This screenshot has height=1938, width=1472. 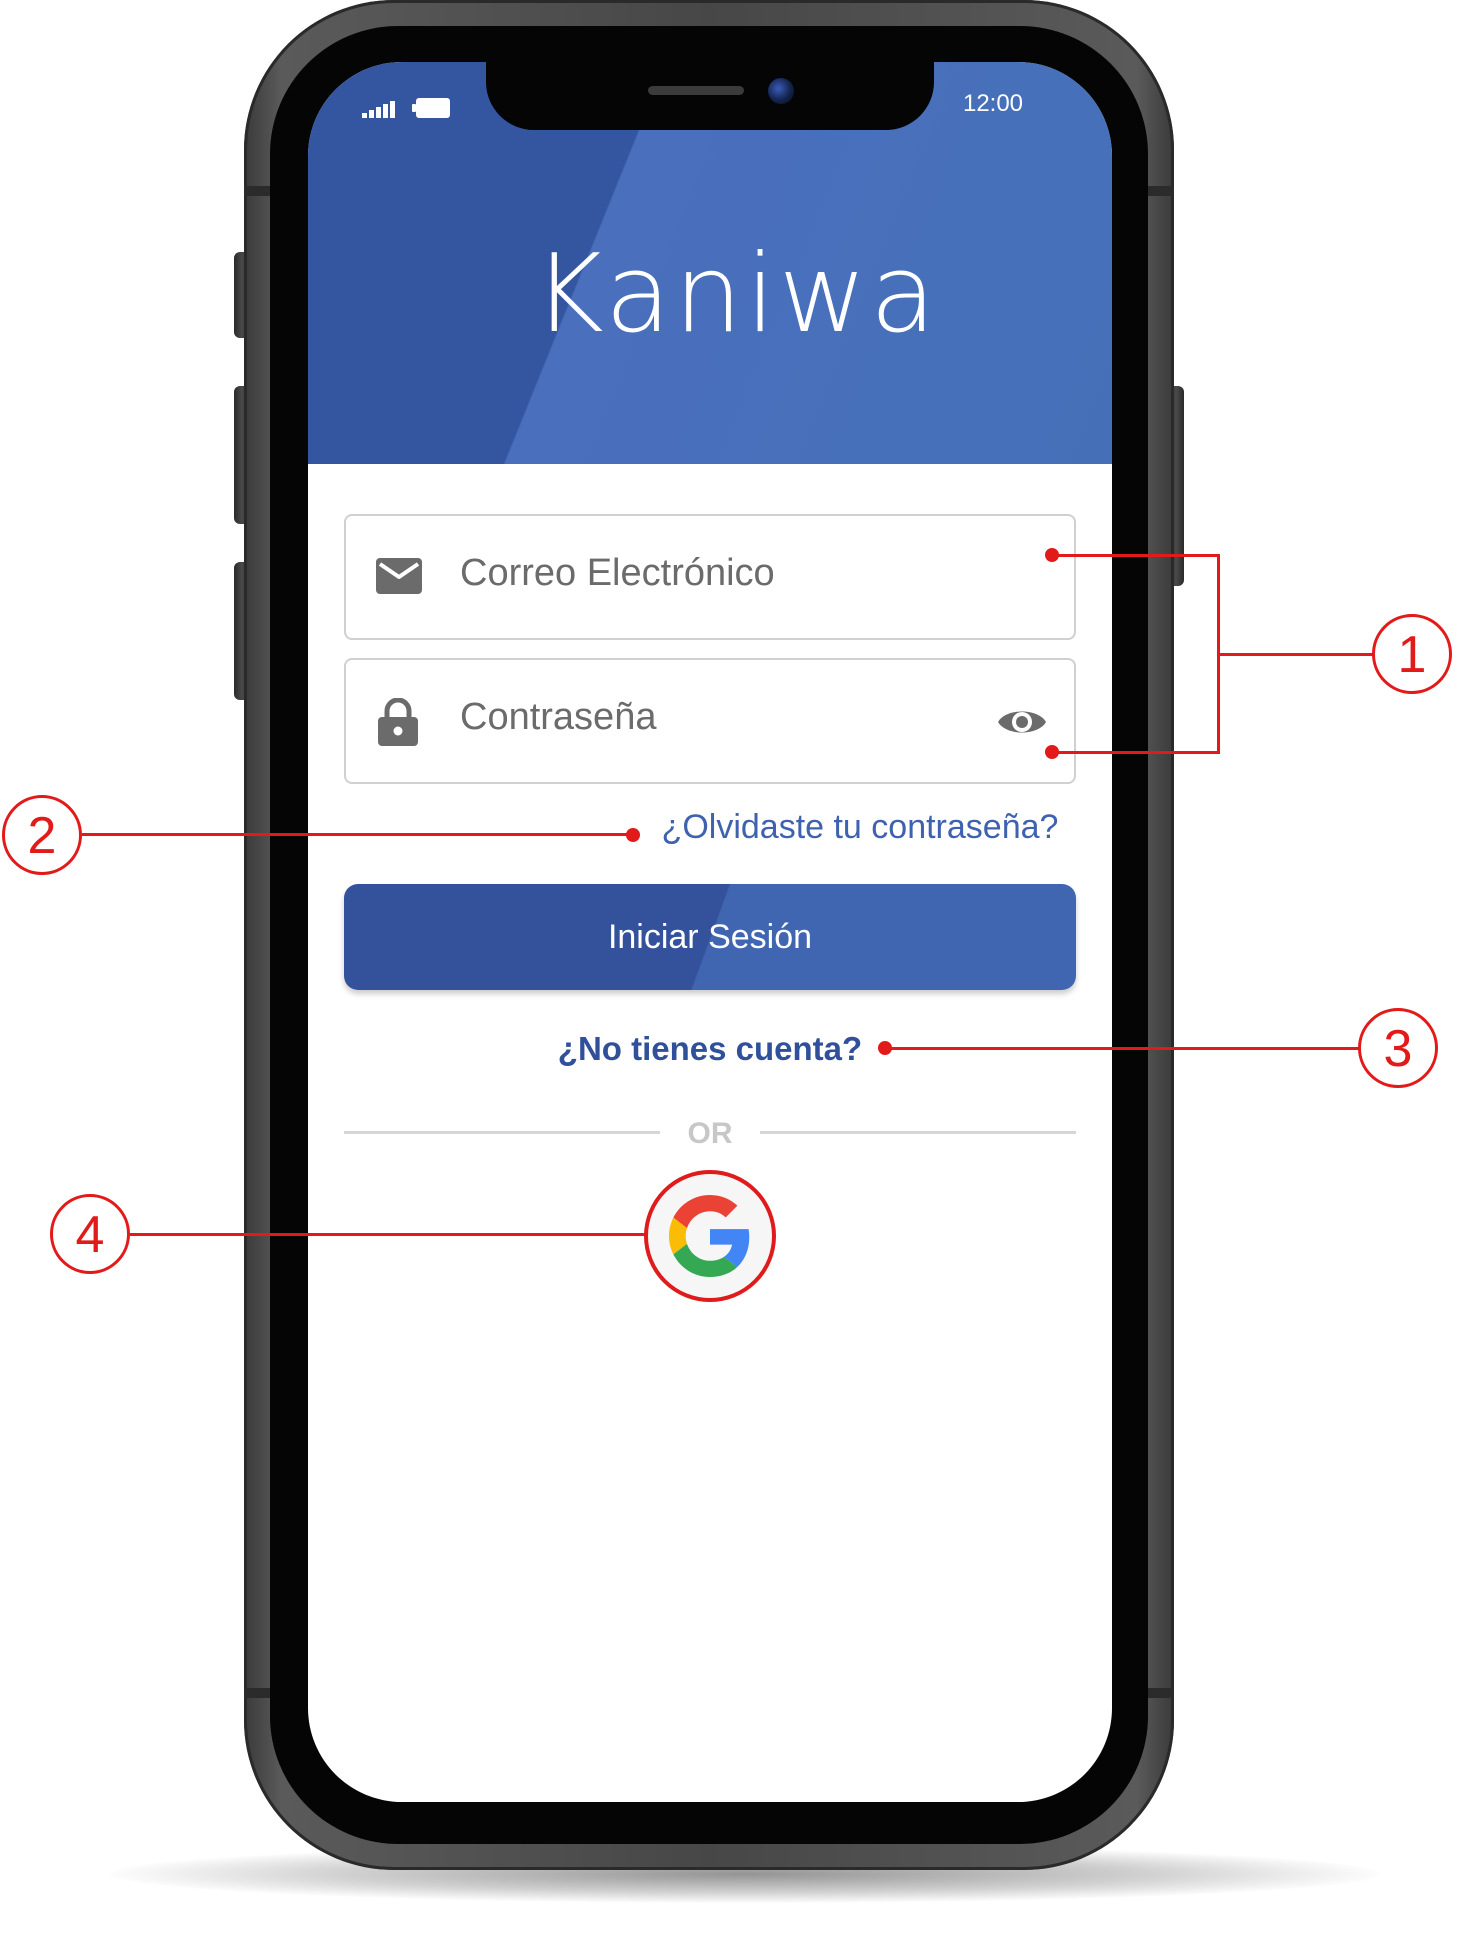 I want to click on password-field: Contraseña, so click(x=710, y=721).